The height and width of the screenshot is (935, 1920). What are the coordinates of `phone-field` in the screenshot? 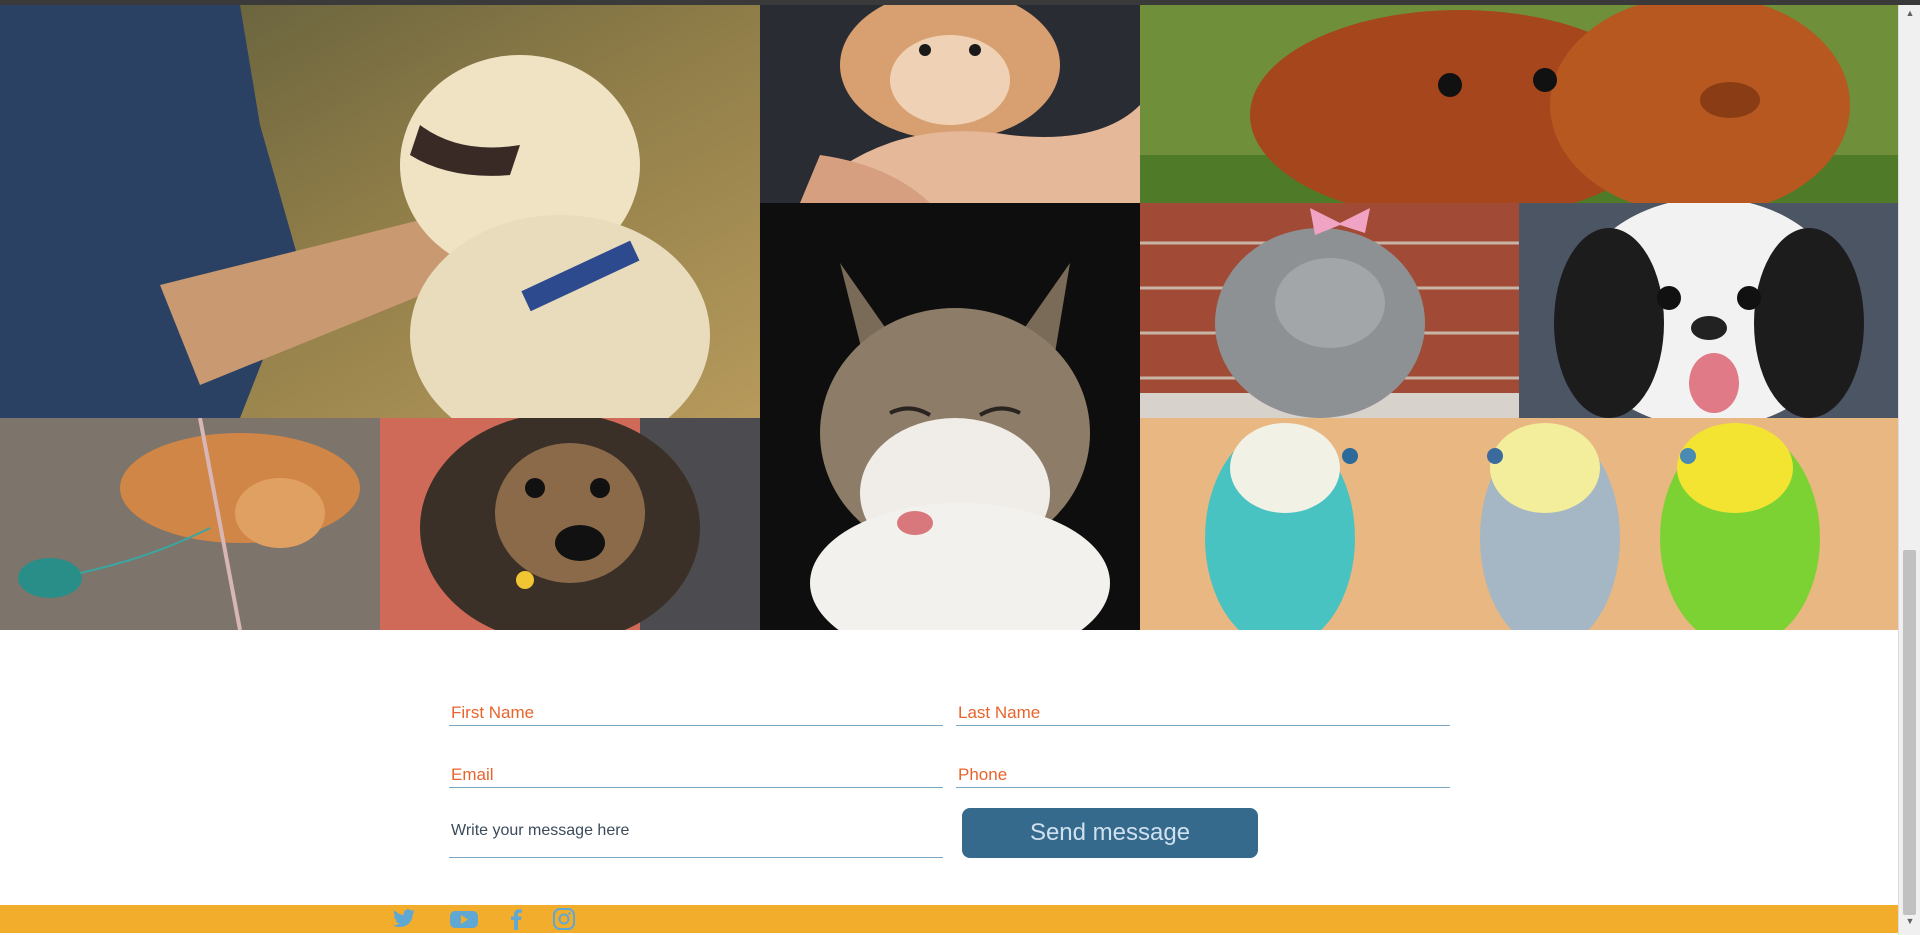 It's located at (1203, 773).